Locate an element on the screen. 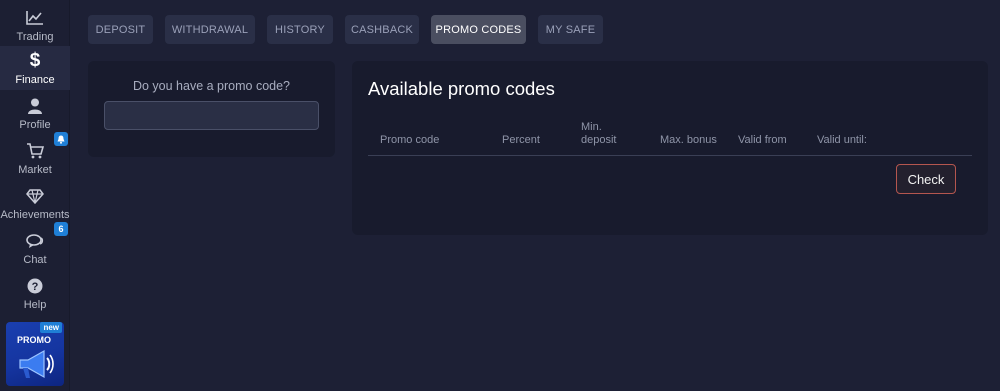 The height and width of the screenshot is (391, 1000). tab-promo-codes: PROMO CODES is located at coordinates (478, 29).